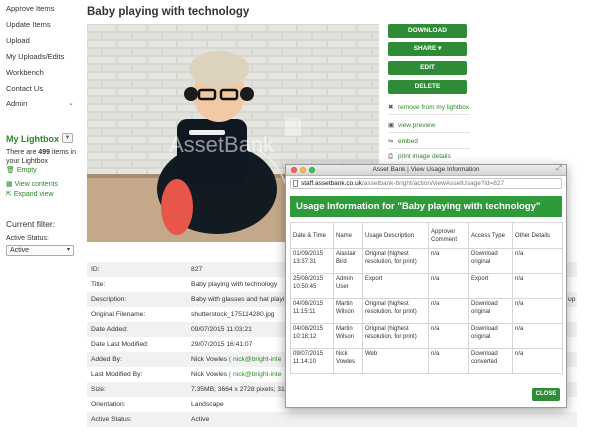 The image size is (600, 438). I want to click on share-label: SHARE, so click(425, 48).